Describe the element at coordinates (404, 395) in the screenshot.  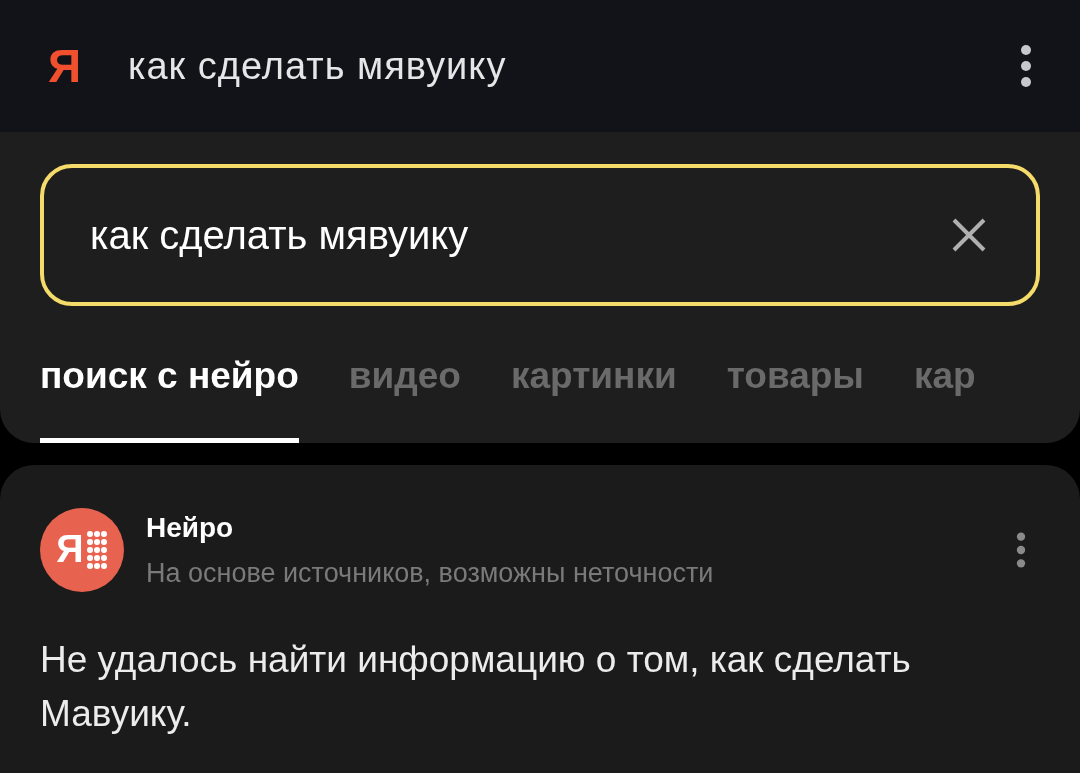
I see `tab: видео` at that location.